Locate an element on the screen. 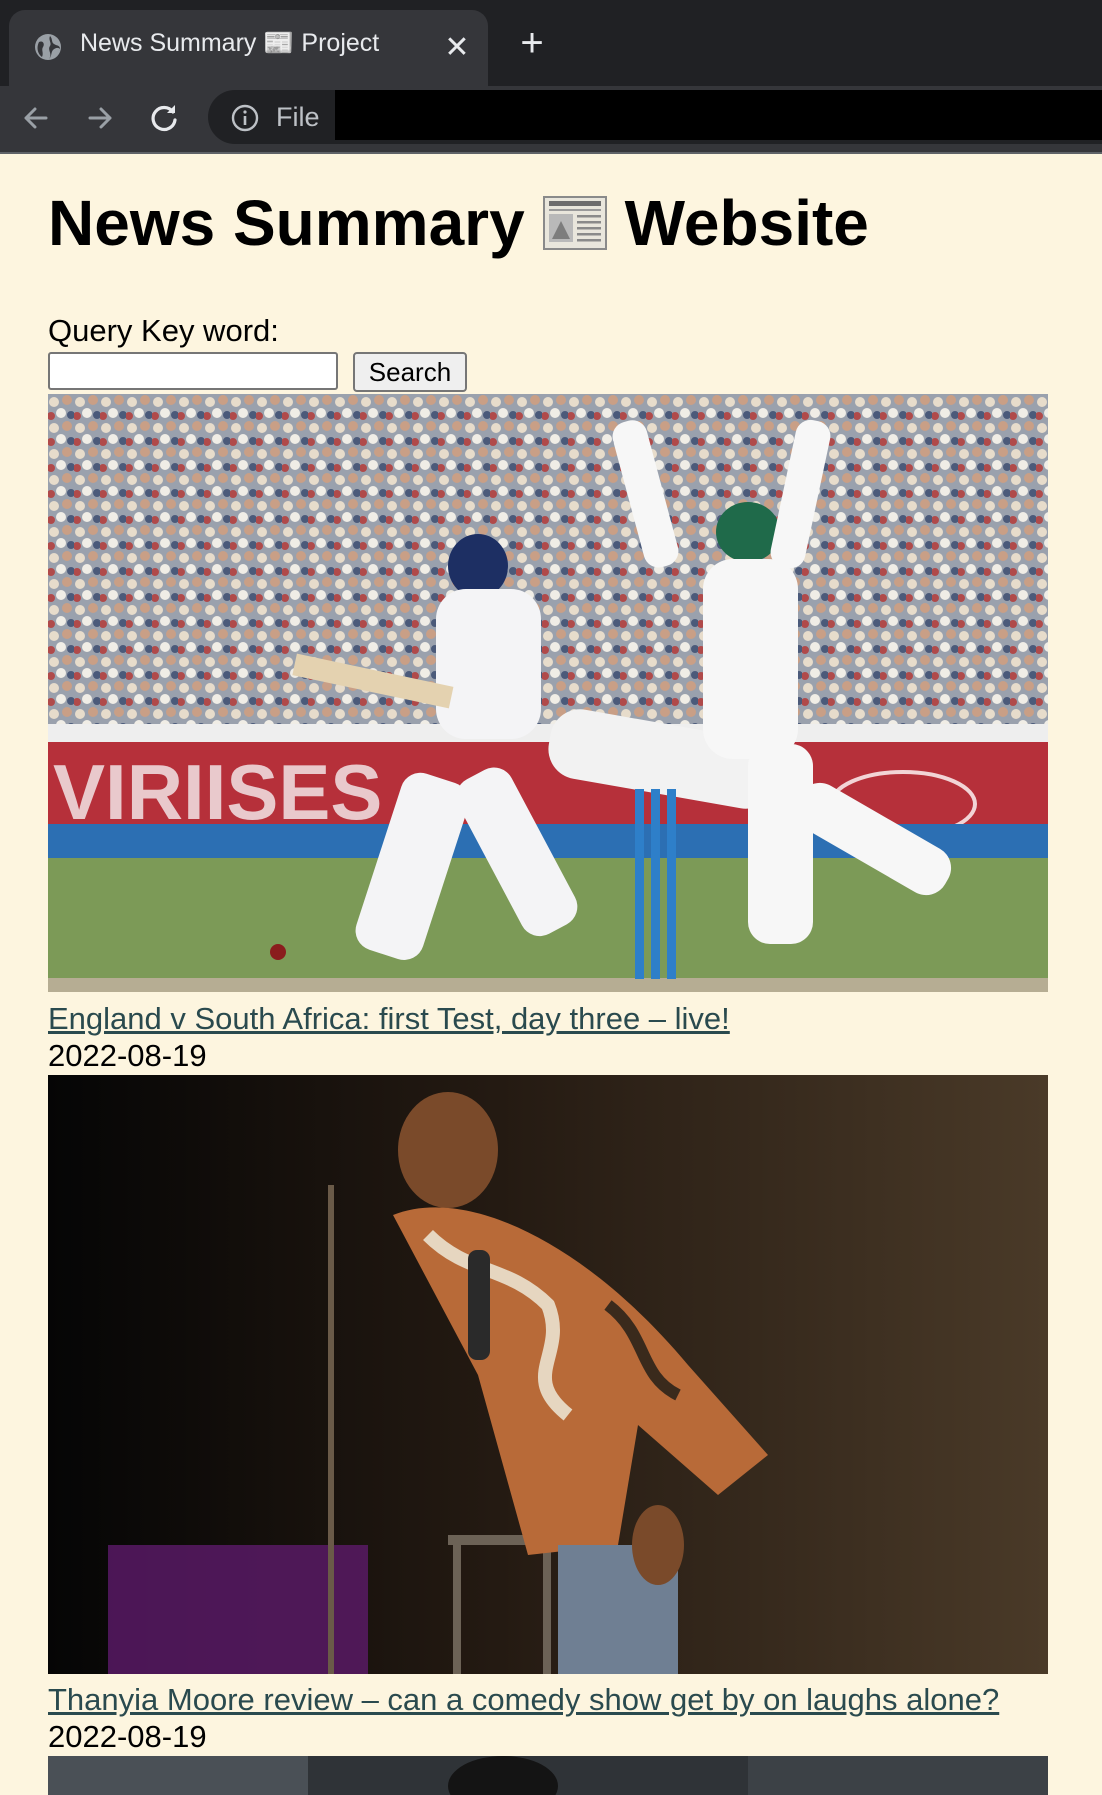 The height and width of the screenshot is (1795, 1102). url-field is located at coordinates (718, 115).